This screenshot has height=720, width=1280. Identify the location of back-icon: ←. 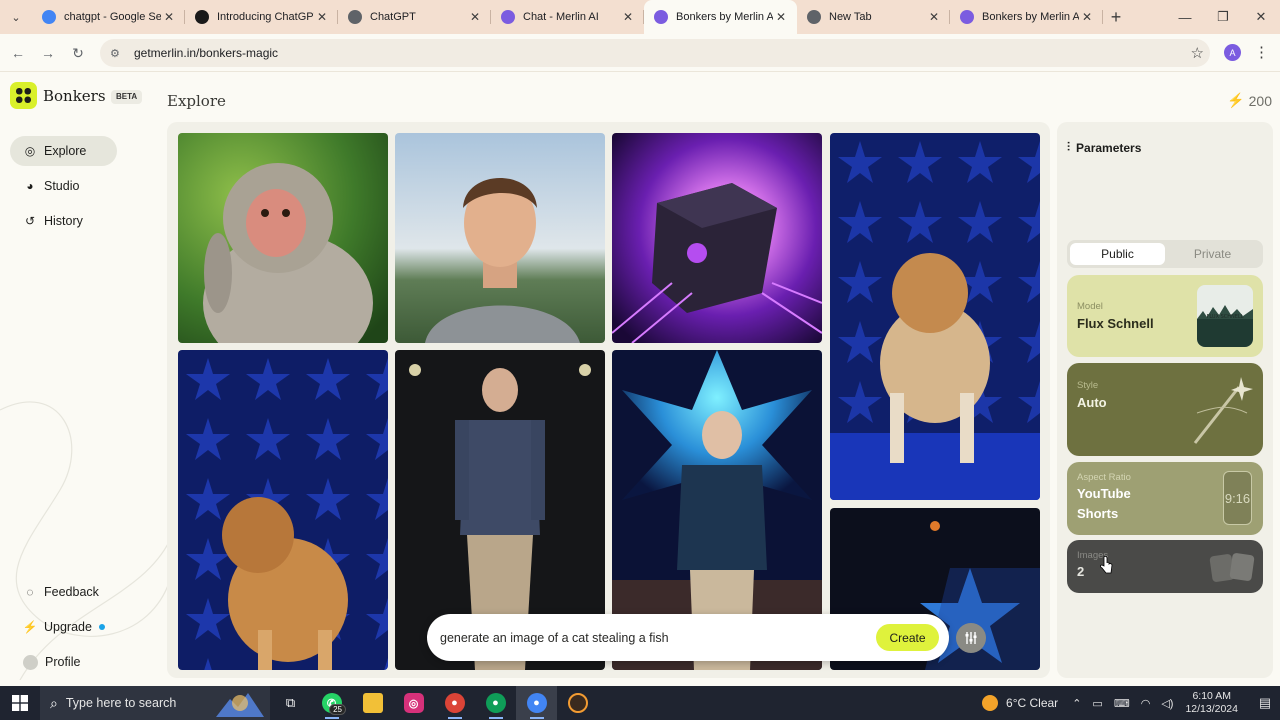
(18, 53).